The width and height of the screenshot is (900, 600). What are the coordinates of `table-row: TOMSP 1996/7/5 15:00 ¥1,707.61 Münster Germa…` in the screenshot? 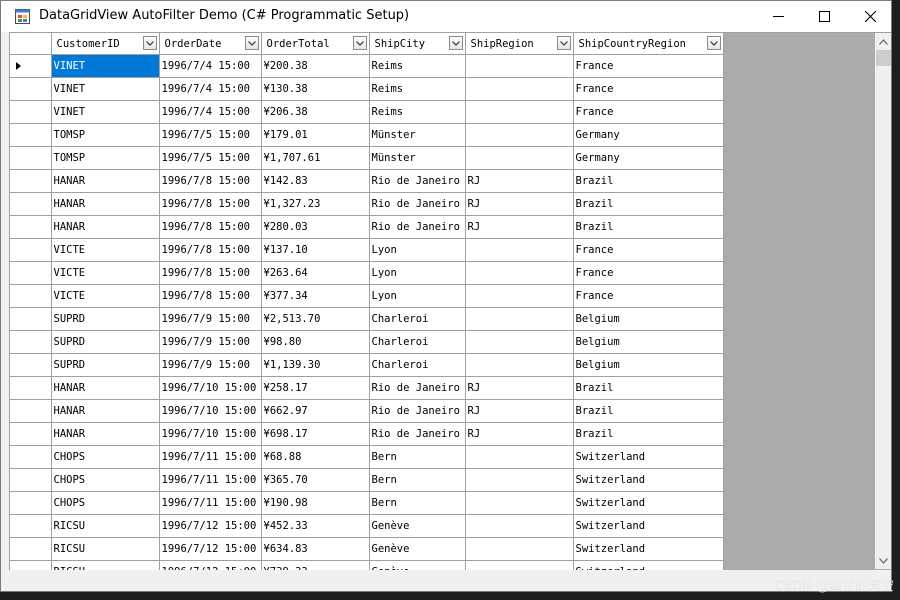 It's located at (367, 158).